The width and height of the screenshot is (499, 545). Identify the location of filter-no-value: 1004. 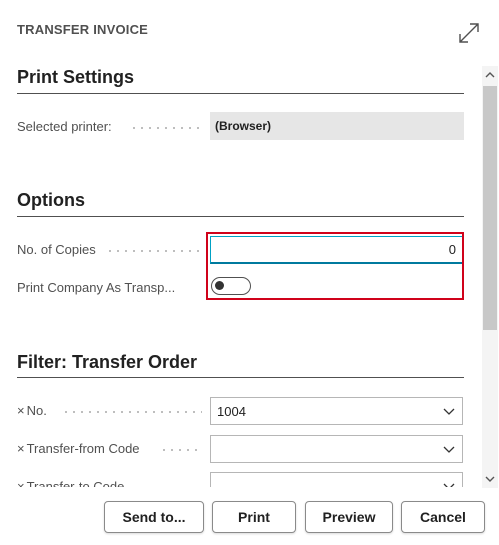
(231, 411).